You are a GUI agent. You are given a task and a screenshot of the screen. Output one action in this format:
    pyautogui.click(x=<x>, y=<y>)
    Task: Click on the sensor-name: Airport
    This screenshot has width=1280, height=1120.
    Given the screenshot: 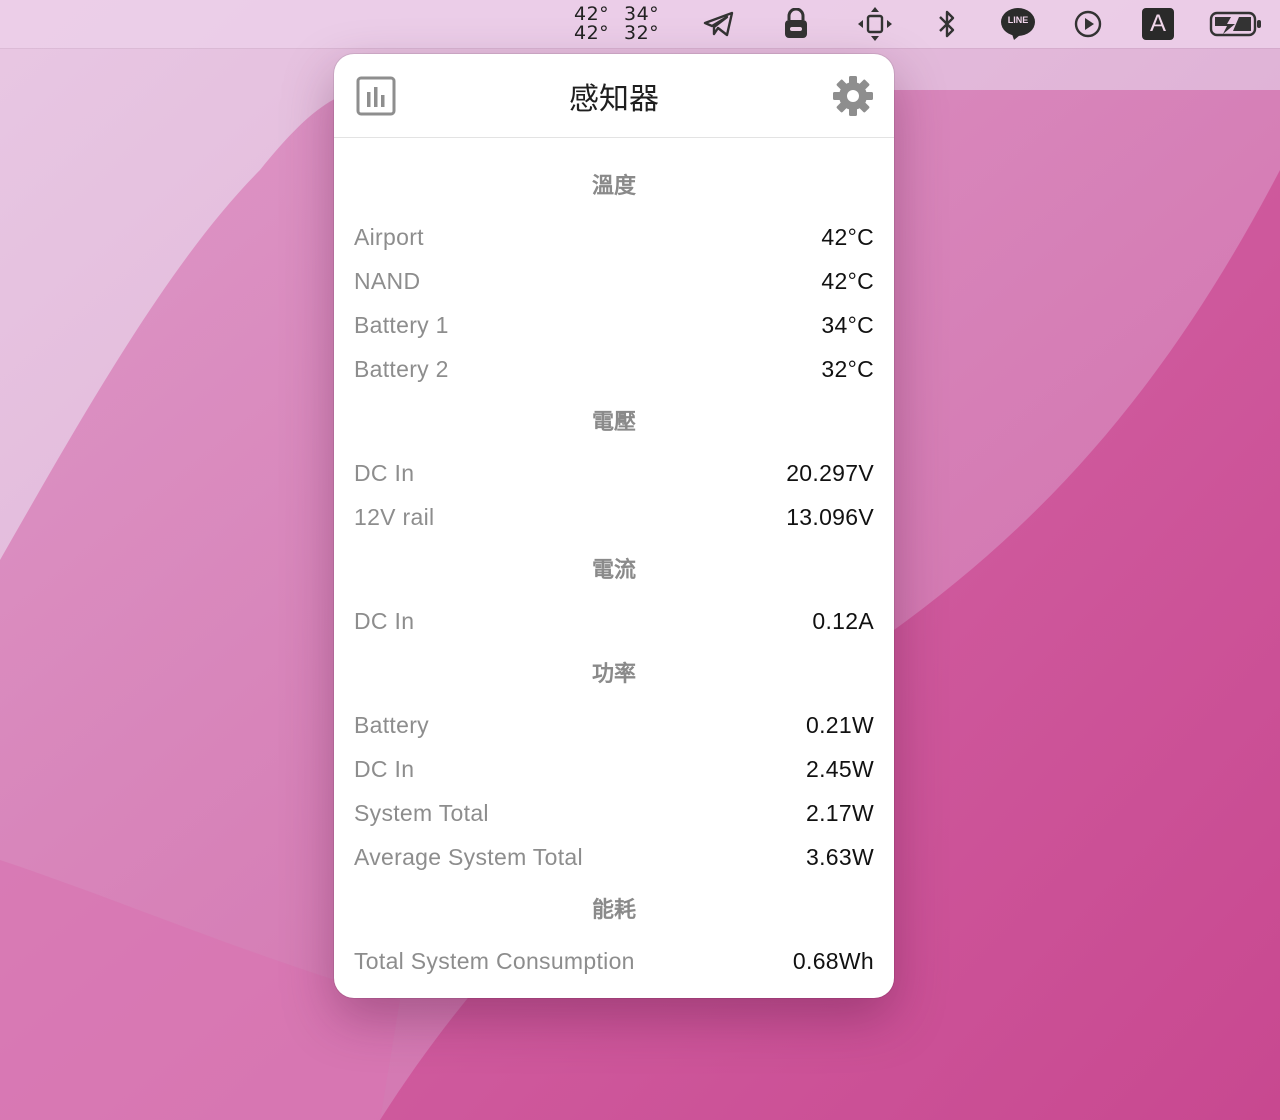 What is the action you would take?
    pyautogui.click(x=389, y=236)
    